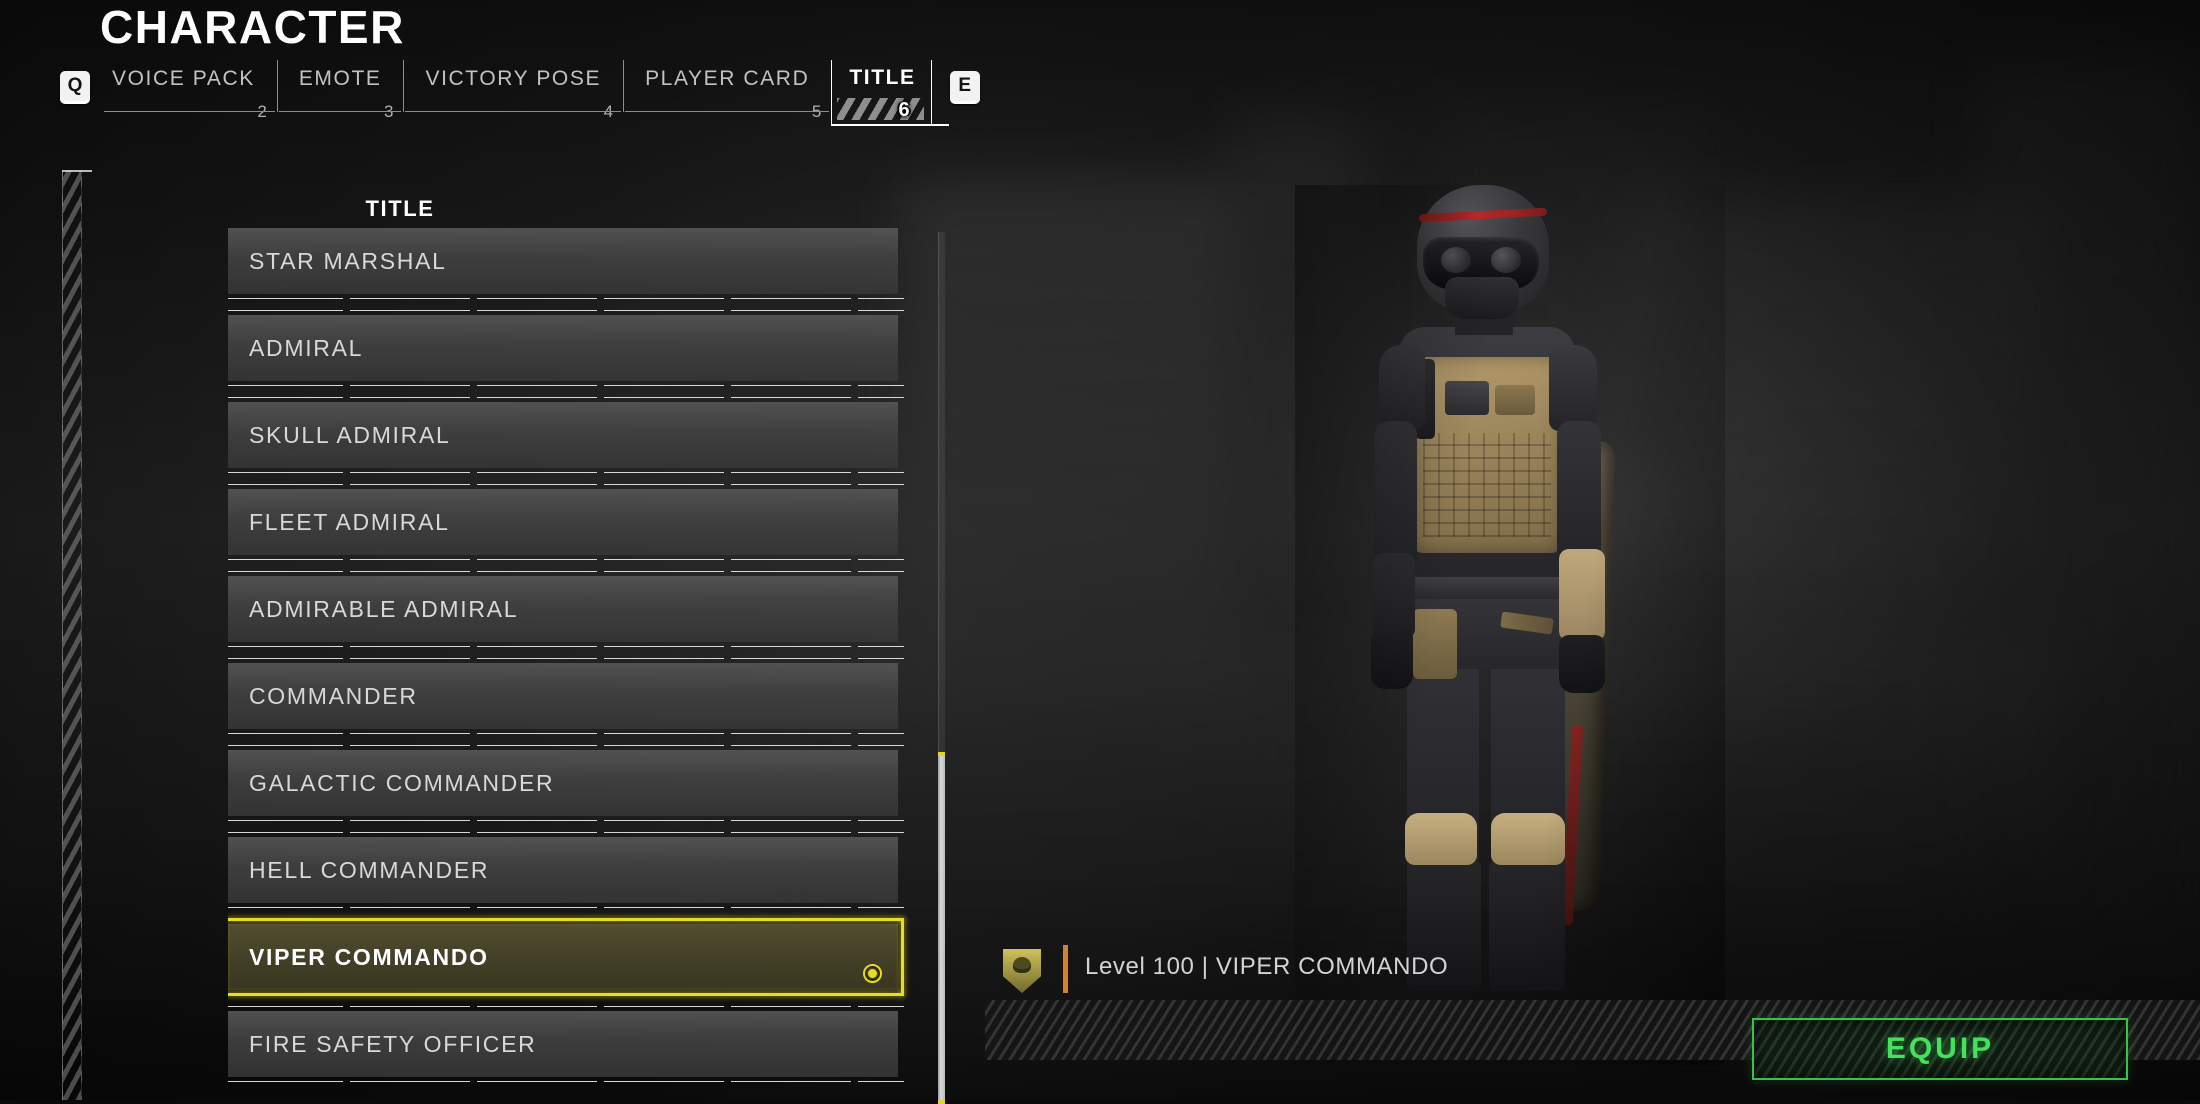  Describe the element at coordinates (349, 521) in the screenshot. I see `list-item-label: FLEET ADMIRAL` at that location.